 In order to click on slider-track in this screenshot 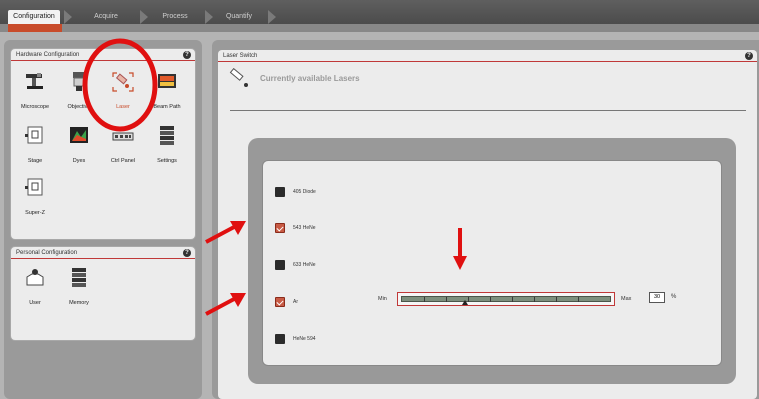, I will do `click(506, 300)`.